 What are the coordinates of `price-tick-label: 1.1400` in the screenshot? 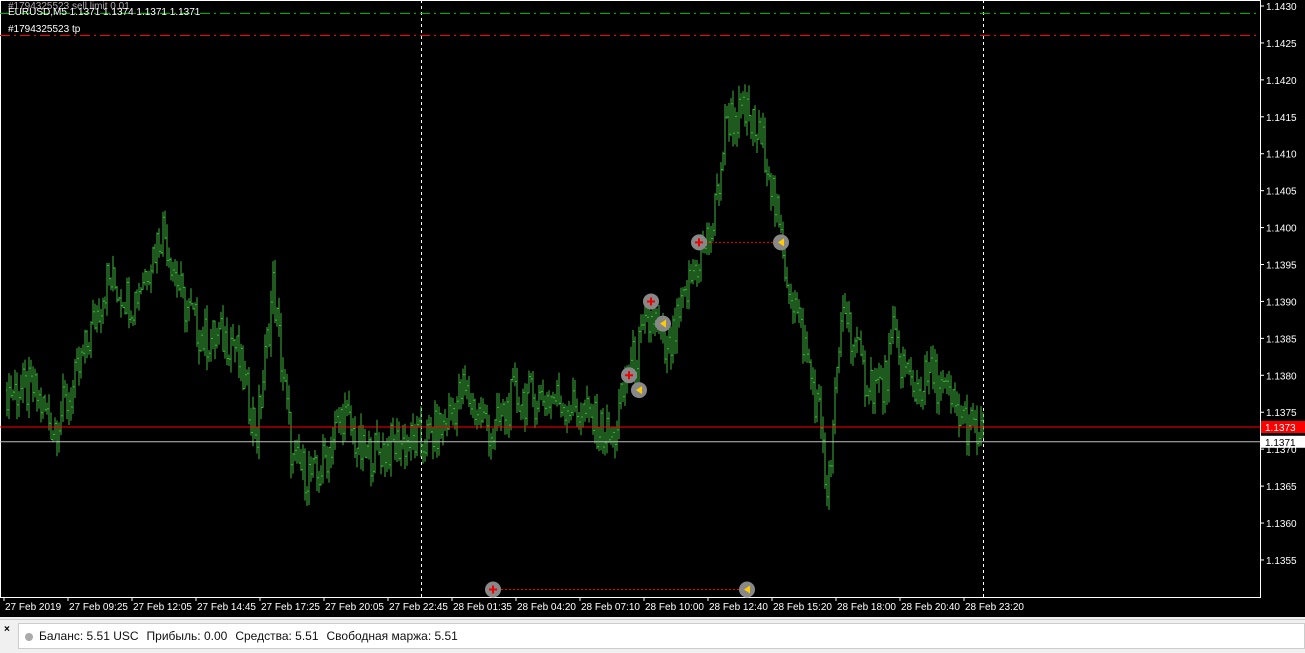 It's located at (1281, 229).